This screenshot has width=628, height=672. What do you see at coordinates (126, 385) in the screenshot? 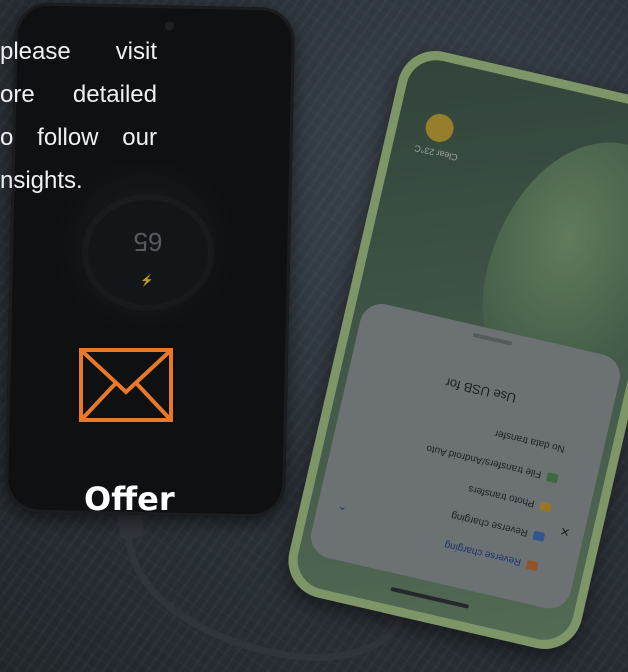
I see `mail-icon` at bounding box center [126, 385].